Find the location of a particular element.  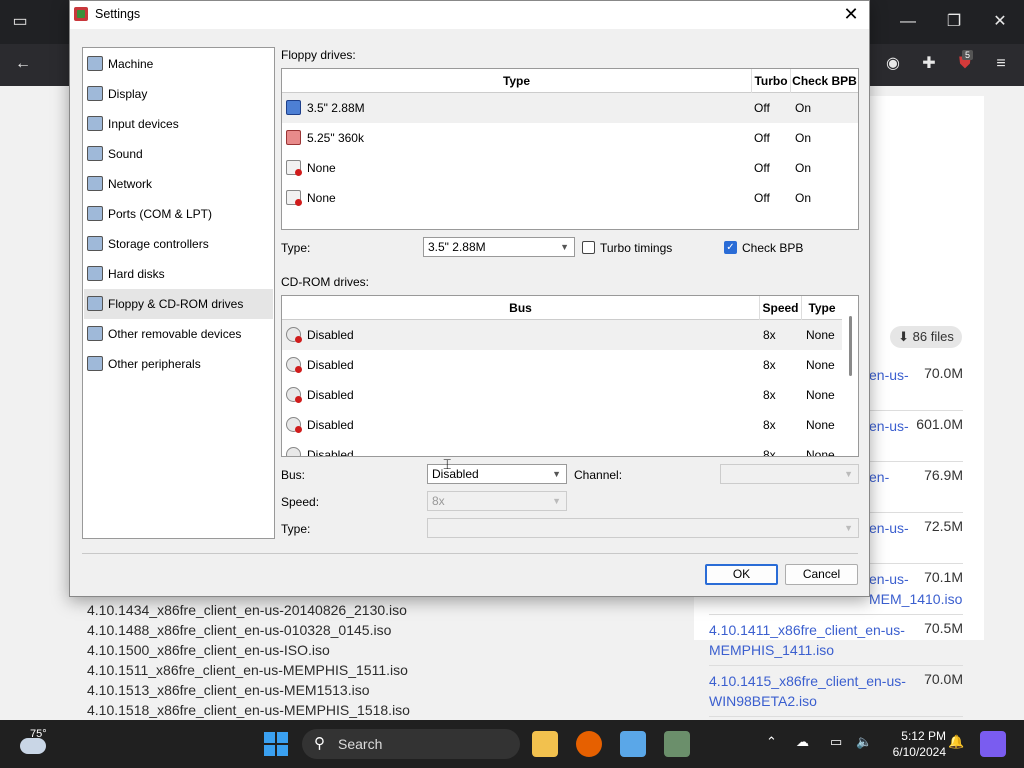

volume-icon: 🔈 is located at coordinates (864, 742).